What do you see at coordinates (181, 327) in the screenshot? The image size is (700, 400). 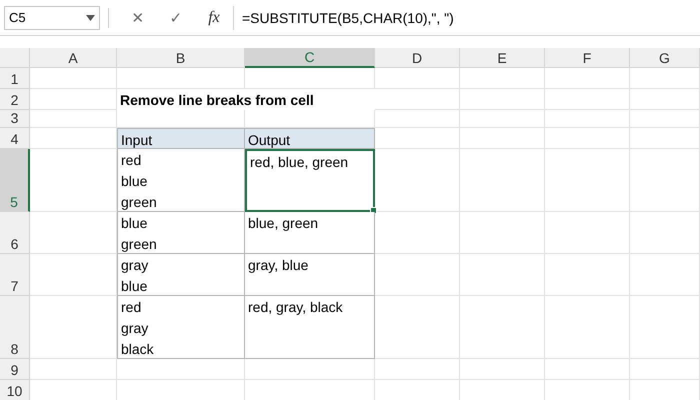 I see `table-cell: red gray black` at bounding box center [181, 327].